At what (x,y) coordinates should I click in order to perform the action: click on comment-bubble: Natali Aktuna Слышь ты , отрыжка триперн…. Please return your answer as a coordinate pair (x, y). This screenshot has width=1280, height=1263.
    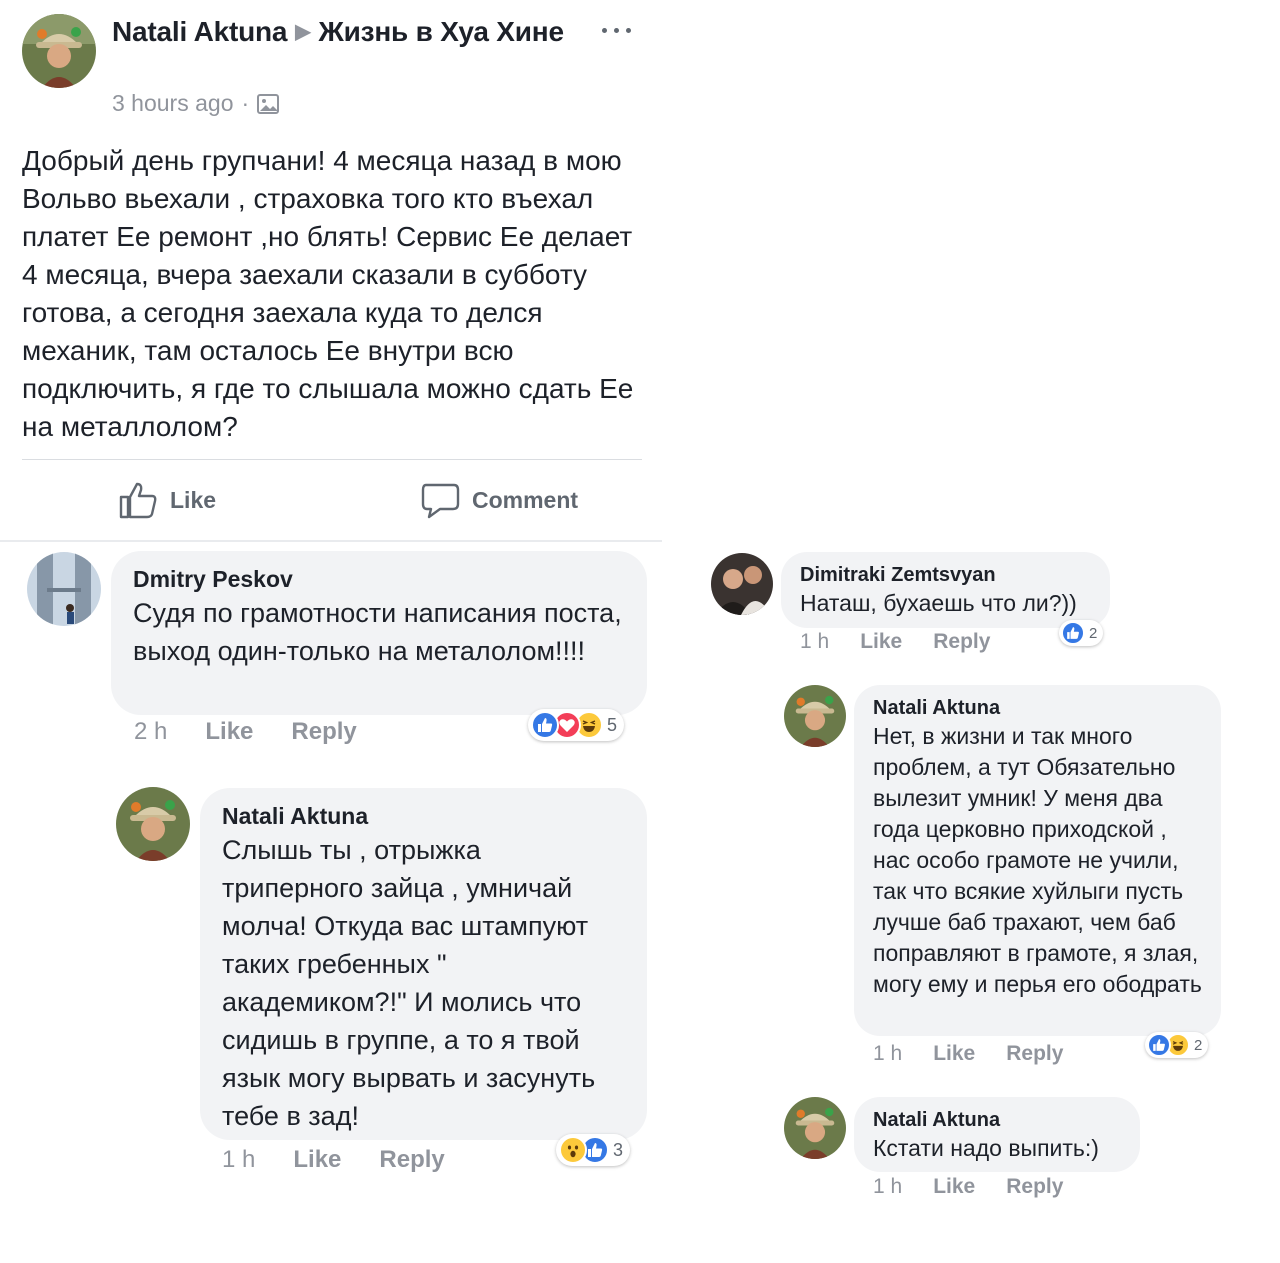
    Looking at the image, I should click on (423, 964).